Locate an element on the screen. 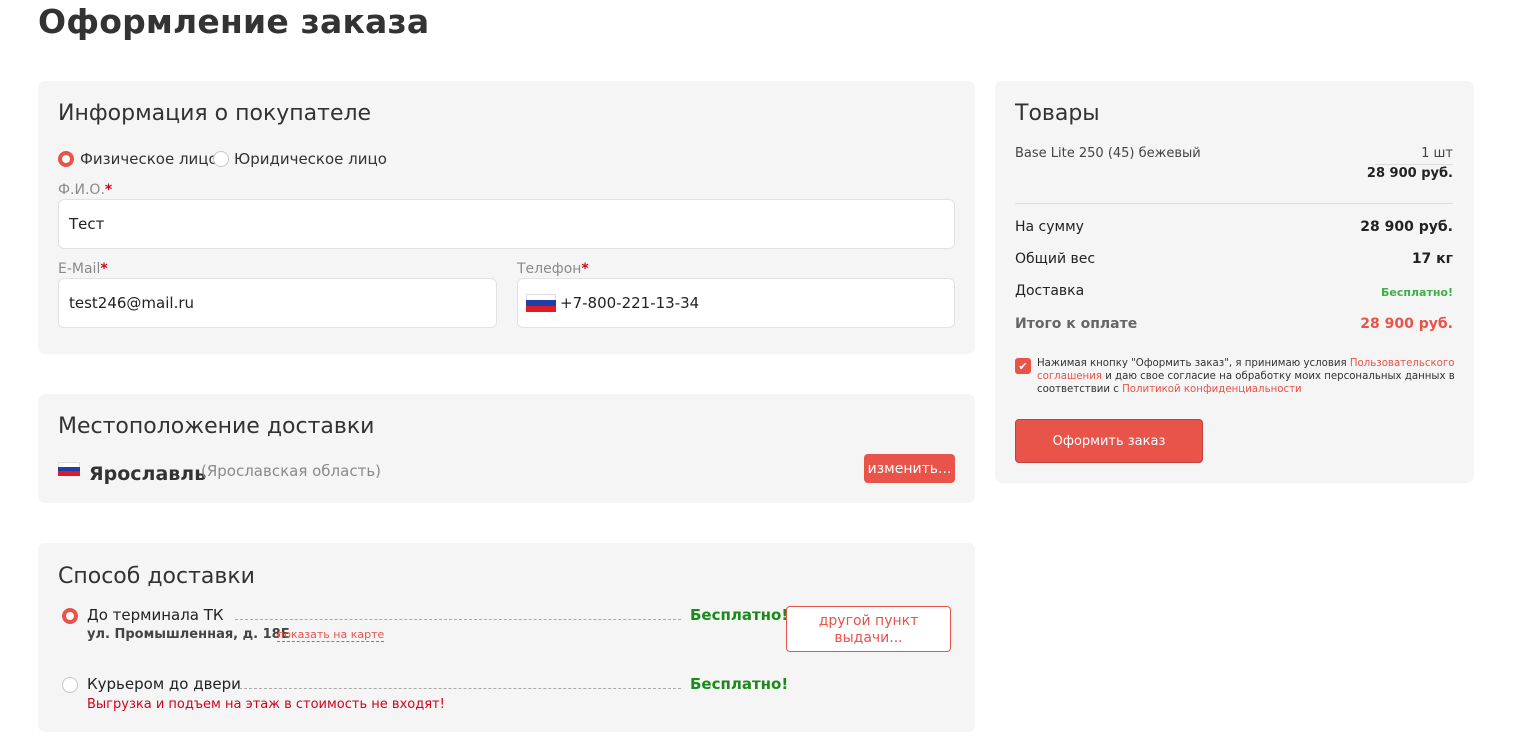 This screenshot has width=1525, height=747. radio-legal-entity is located at coordinates (221, 159).